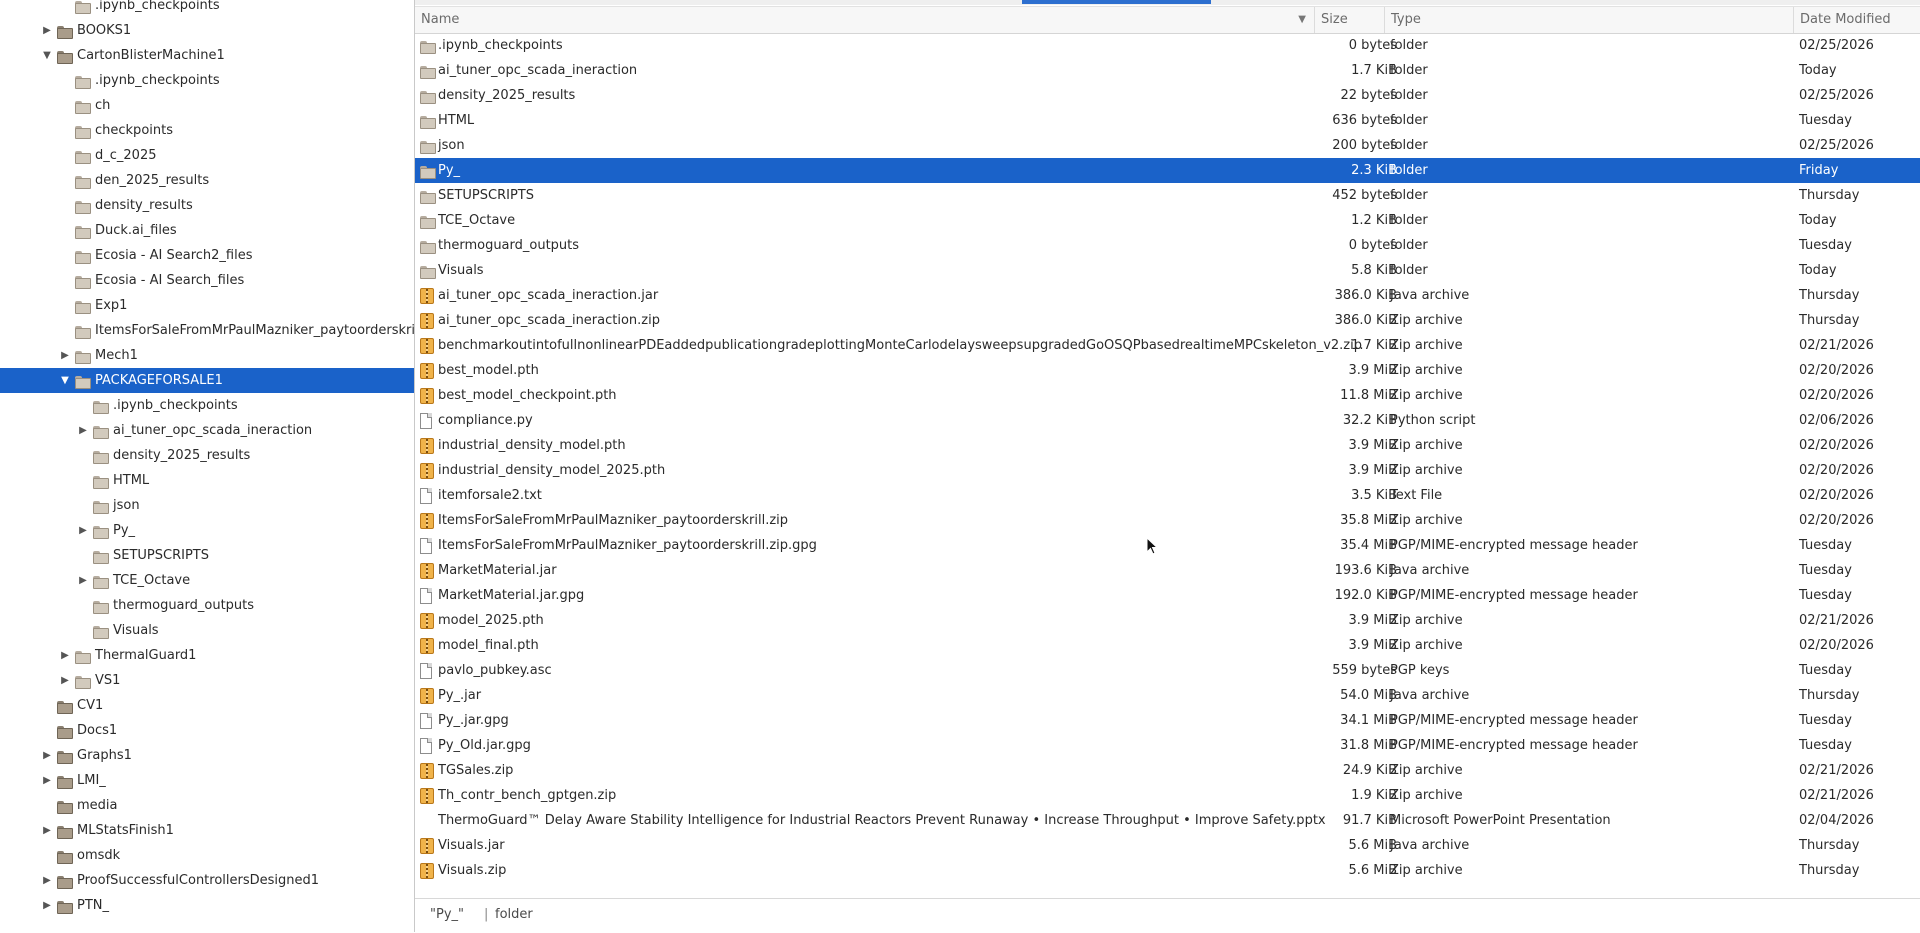  What do you see at coordinates (1116, 2) in the screenshot?
I see `scrollbar-thumb` at bounding box center [1116, 2].